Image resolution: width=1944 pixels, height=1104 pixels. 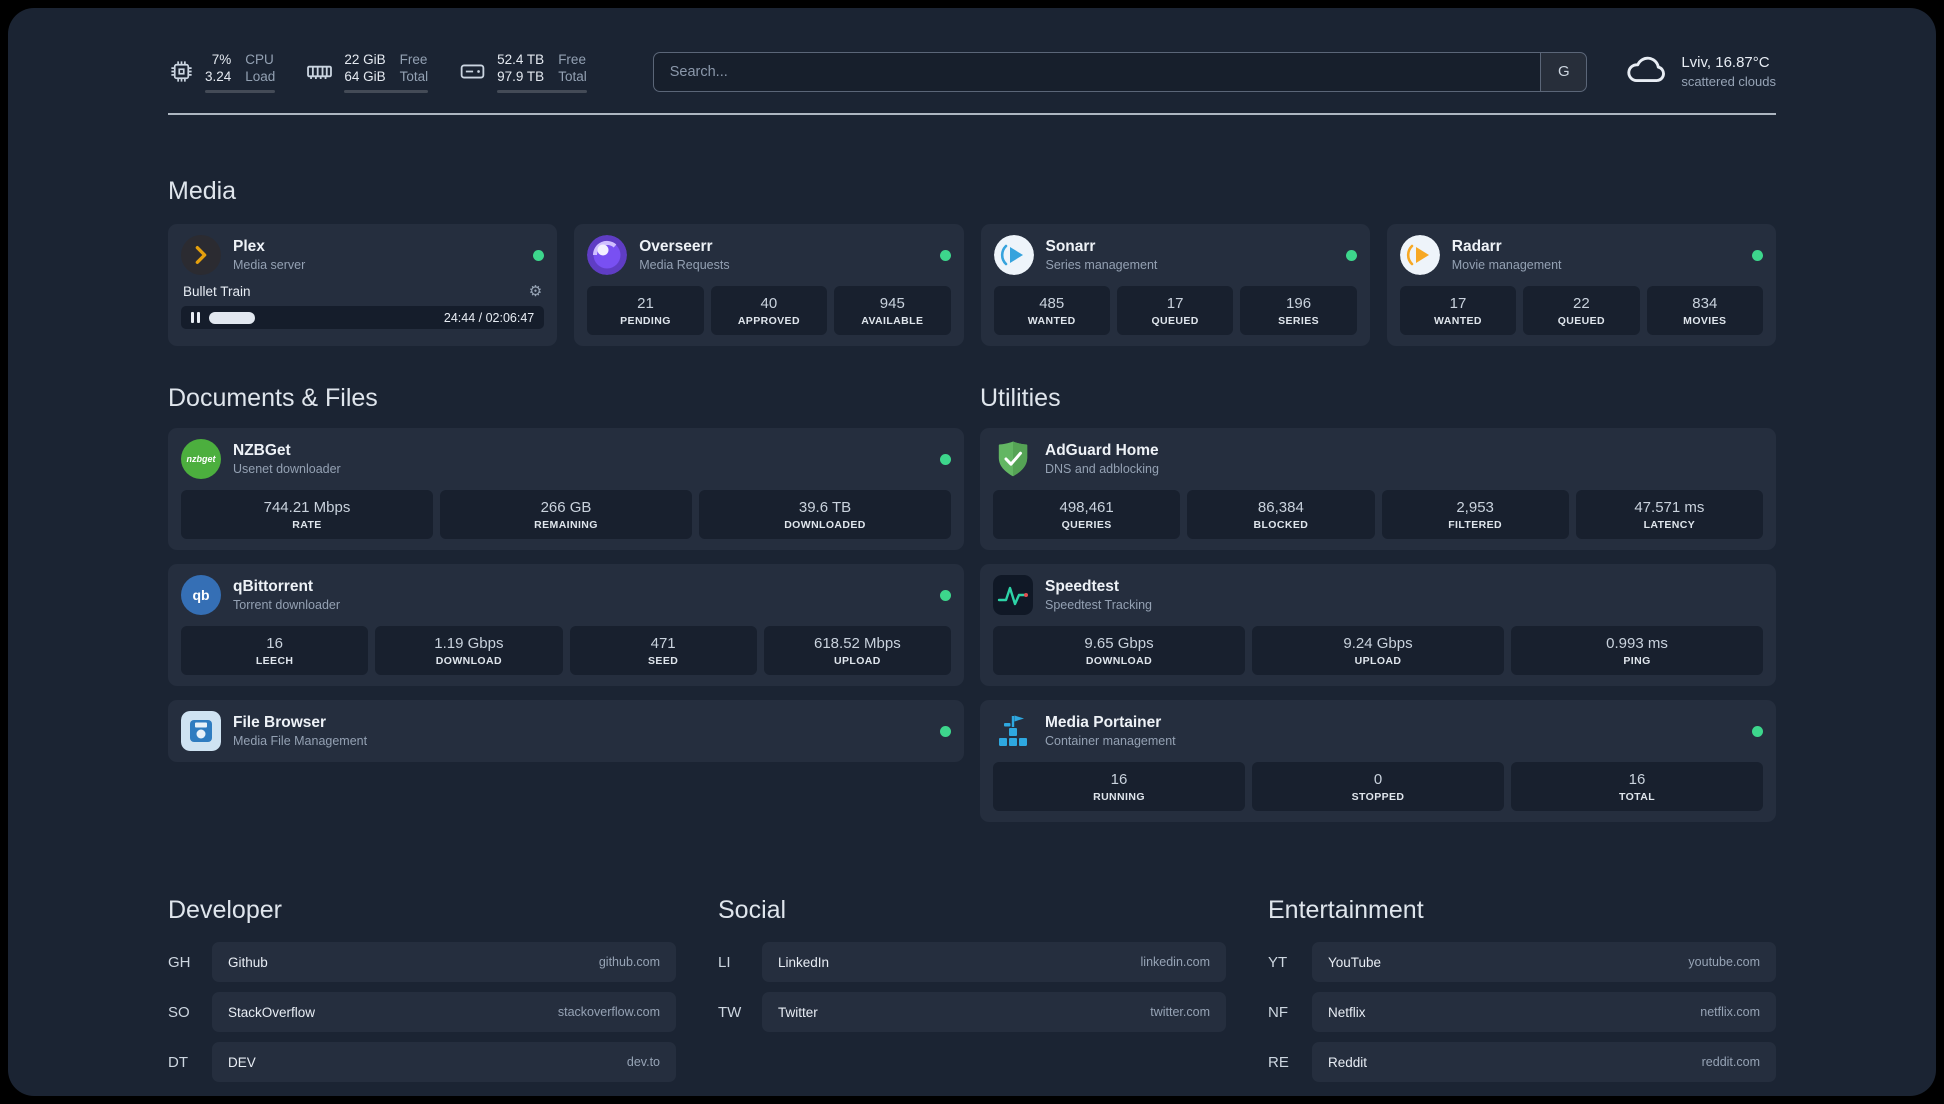 I want to click on bookmark-url: stackoverflow.com, so click(x=608, y=1012).